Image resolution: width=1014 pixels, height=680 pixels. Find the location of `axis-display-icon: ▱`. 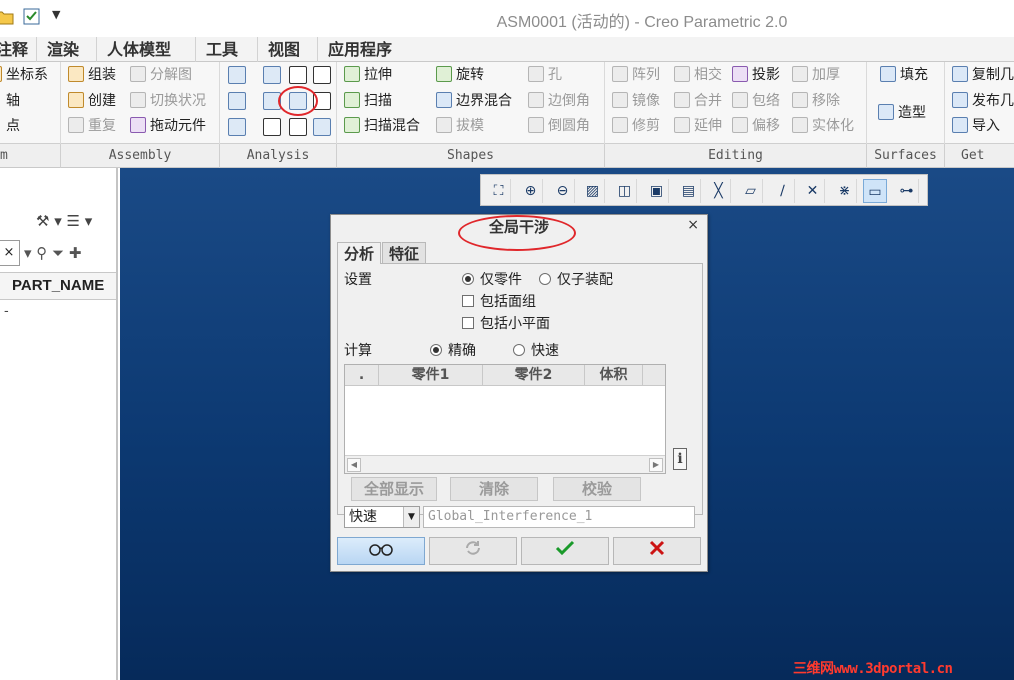

axis-display-icon: ▱ is located at coordinates (751, 191).